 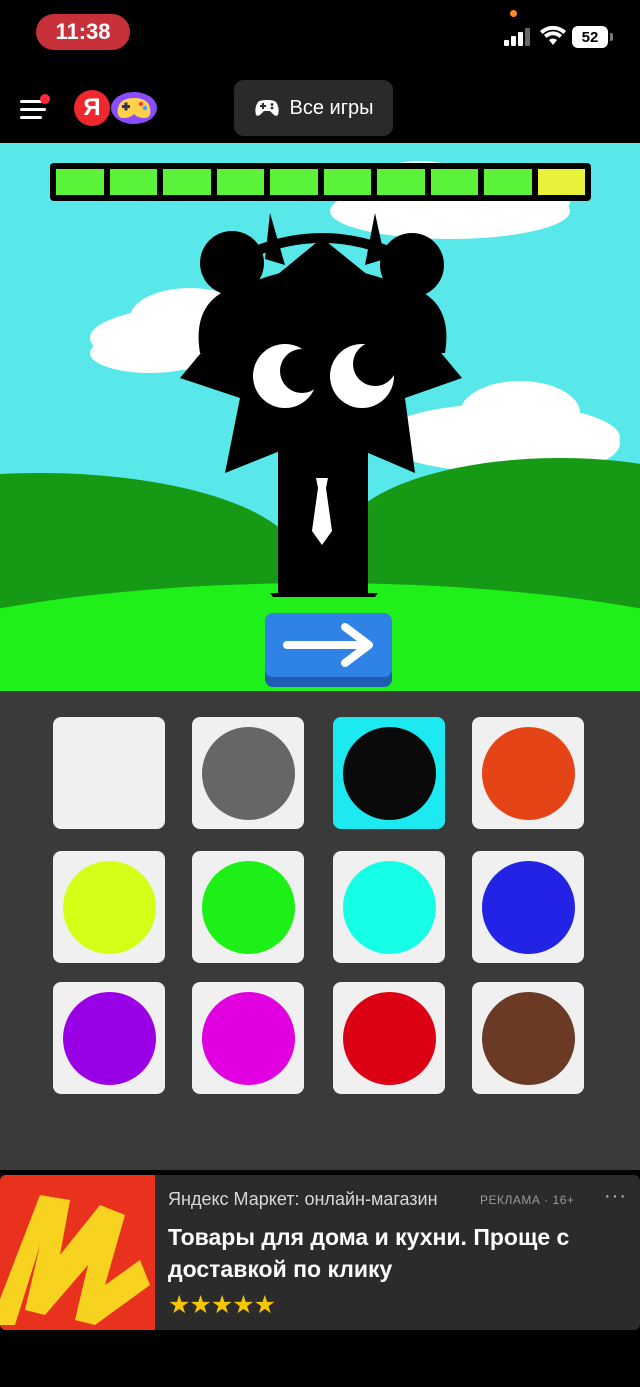 I want to click on gamepad-logo-icon, so click(x=134, y=108).